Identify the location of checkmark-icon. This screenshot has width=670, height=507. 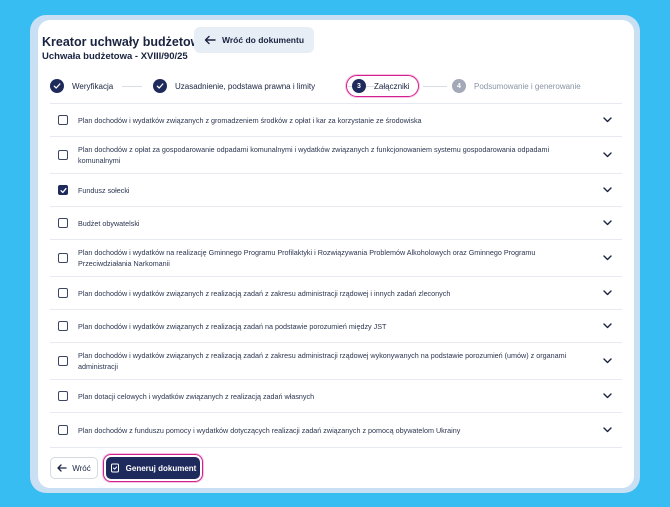
(63, 190).